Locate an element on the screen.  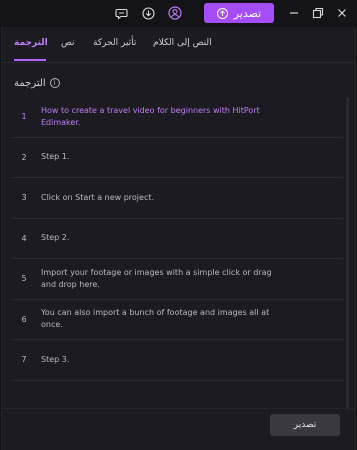
title-bar: تصدير is located at coordinates (178, 13).